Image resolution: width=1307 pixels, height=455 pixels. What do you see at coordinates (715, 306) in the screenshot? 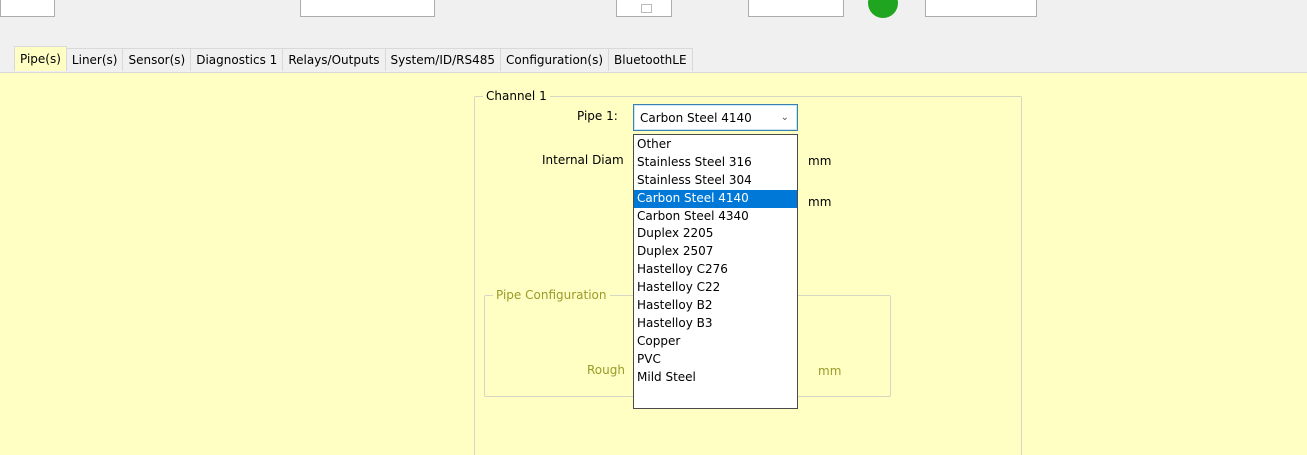
I see `option-hastelloy-b2: Hastelloy B2` at bounding box center [715, 306].